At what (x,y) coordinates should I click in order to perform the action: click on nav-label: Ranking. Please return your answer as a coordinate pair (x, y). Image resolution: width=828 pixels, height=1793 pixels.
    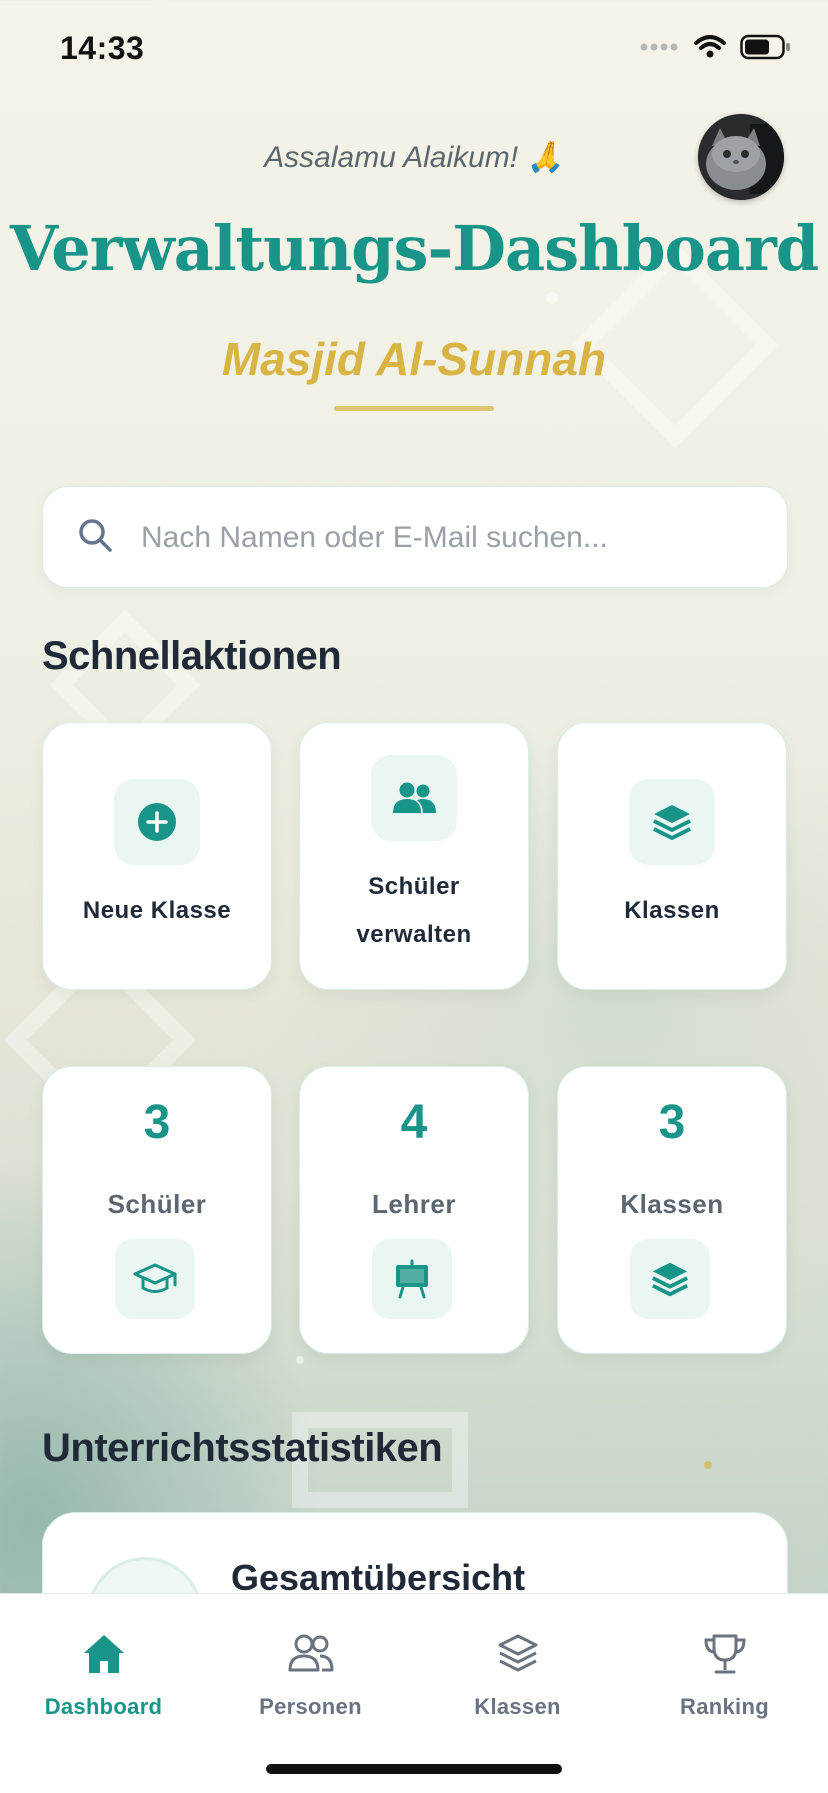
    Looking at the image, I should click on (724, 1706).